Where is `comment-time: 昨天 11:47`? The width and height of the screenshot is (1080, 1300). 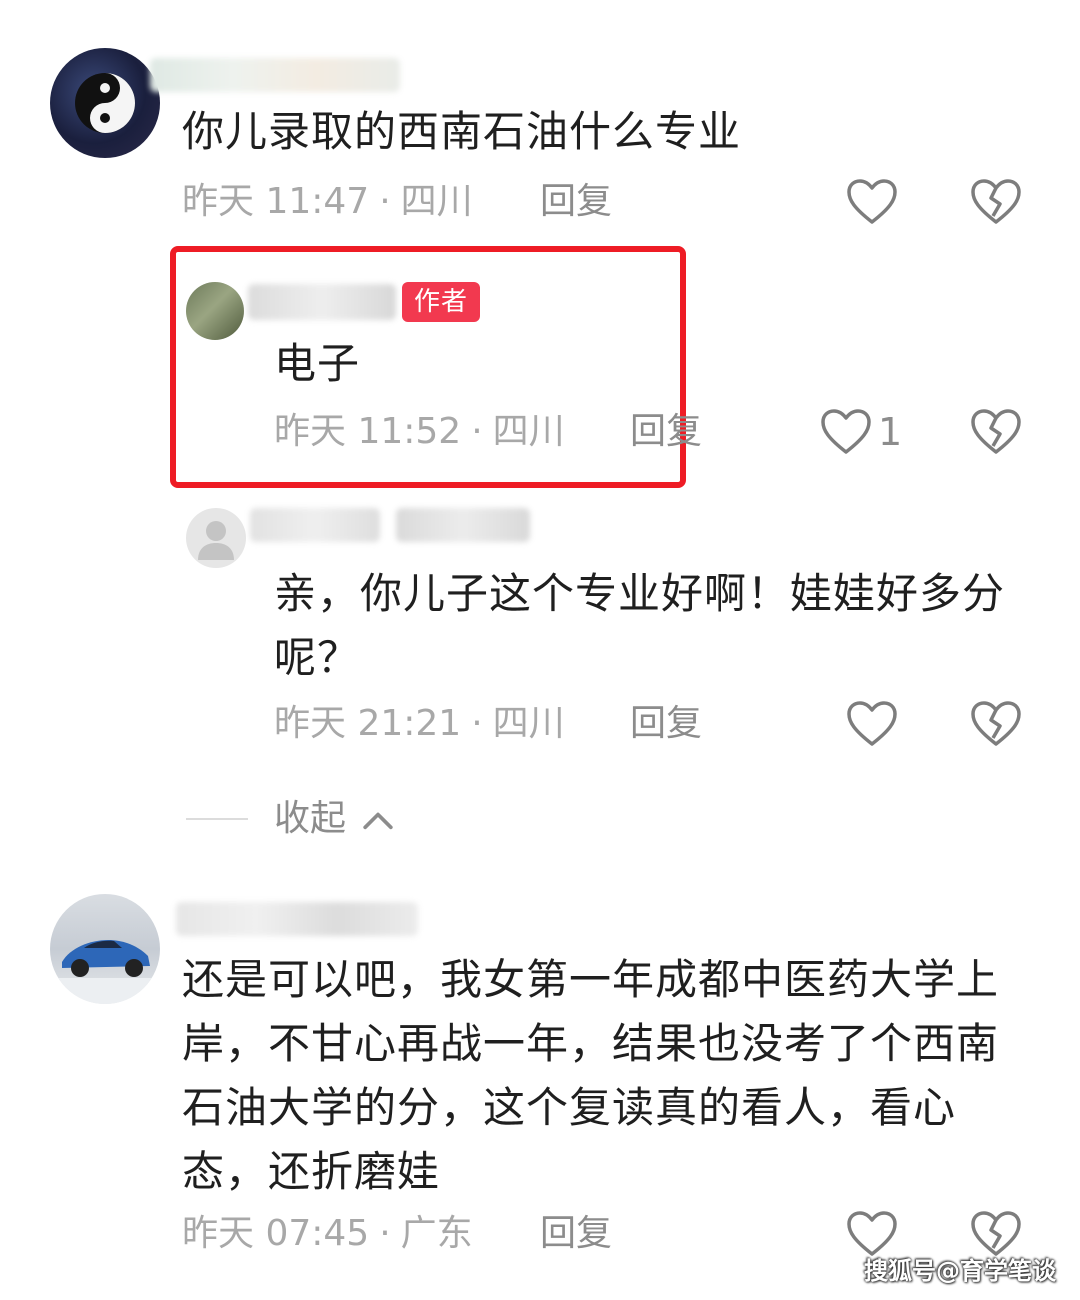
comment-time: 昨天 11:47 is located at coordinates (276, 201).